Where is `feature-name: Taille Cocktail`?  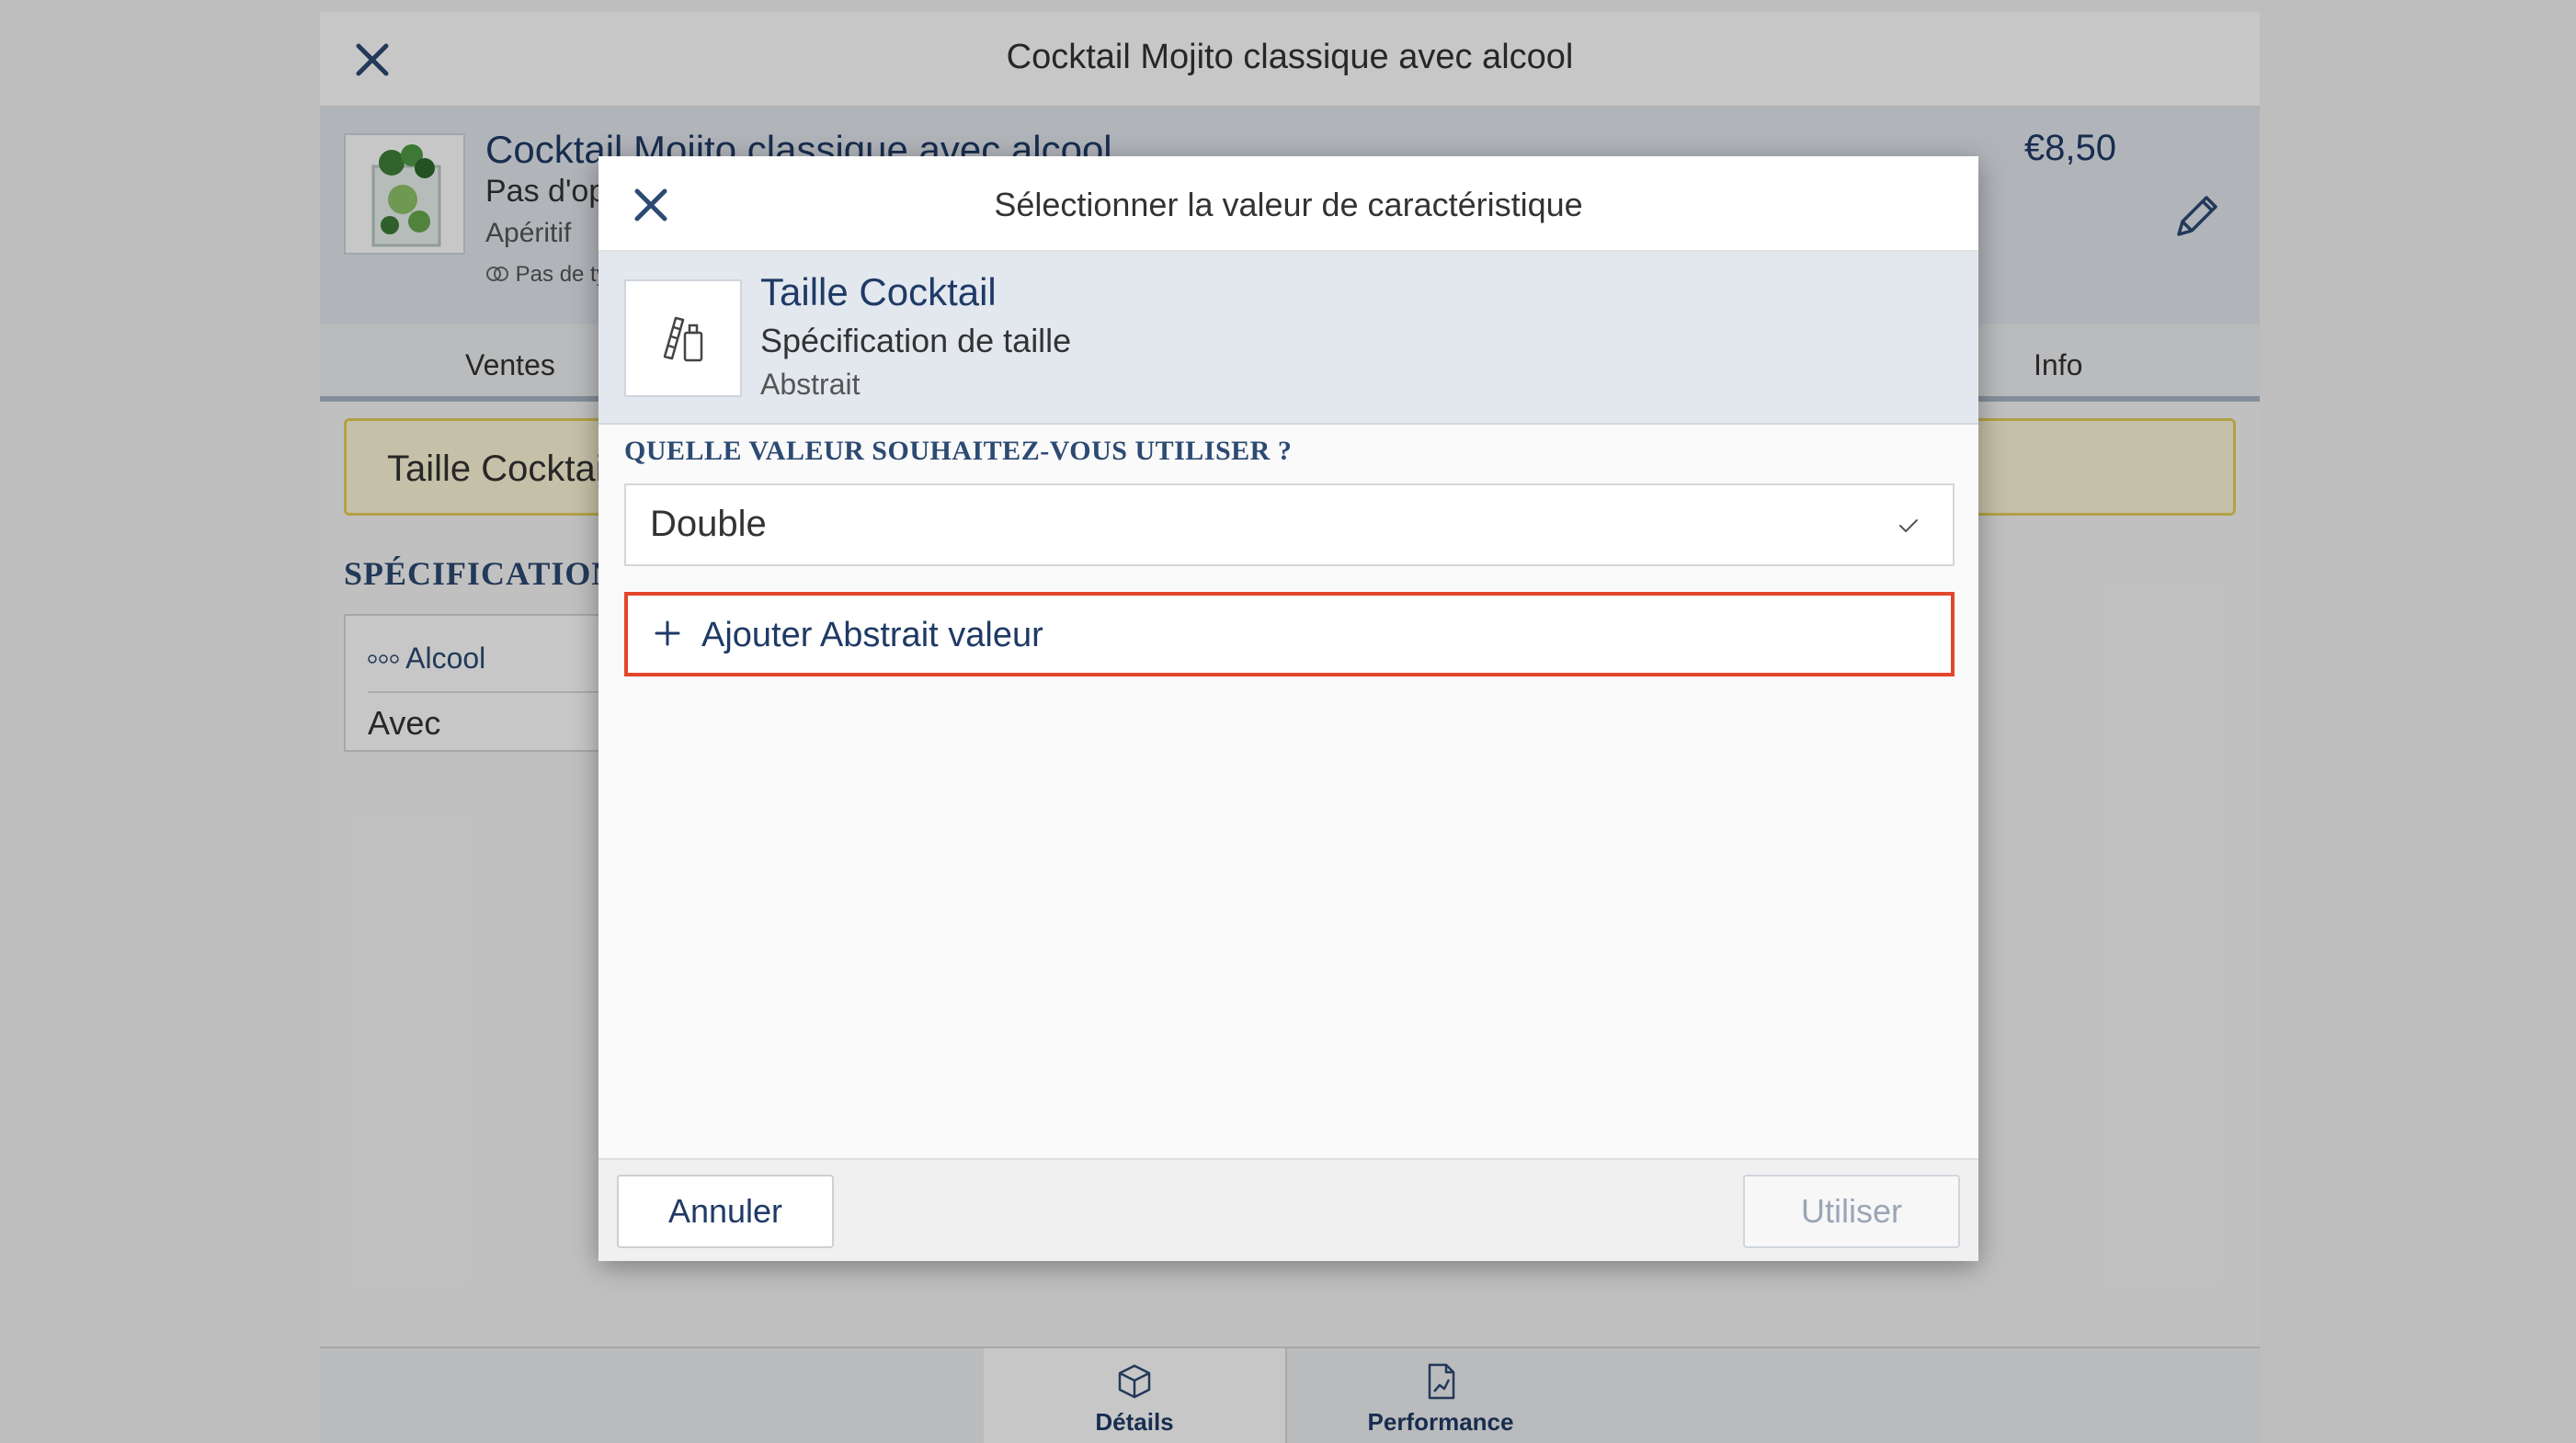 feature-name: Taille Cocktail is located at coordinates (878, 291).